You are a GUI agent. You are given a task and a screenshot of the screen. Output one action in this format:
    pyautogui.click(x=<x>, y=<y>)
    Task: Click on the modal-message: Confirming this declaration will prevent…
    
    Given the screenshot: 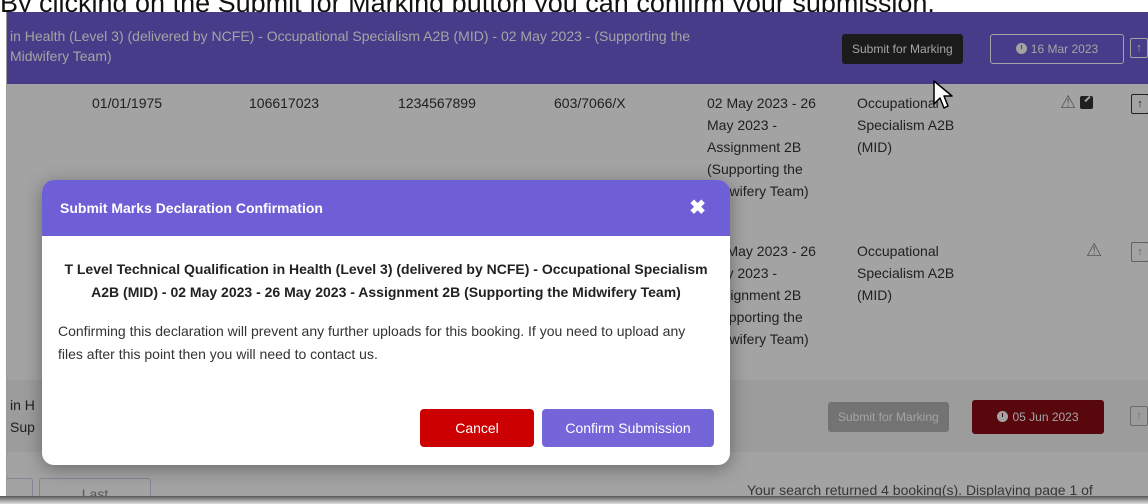 What is the action you would take?
    pyautogui.click(x=372, y=342)
    